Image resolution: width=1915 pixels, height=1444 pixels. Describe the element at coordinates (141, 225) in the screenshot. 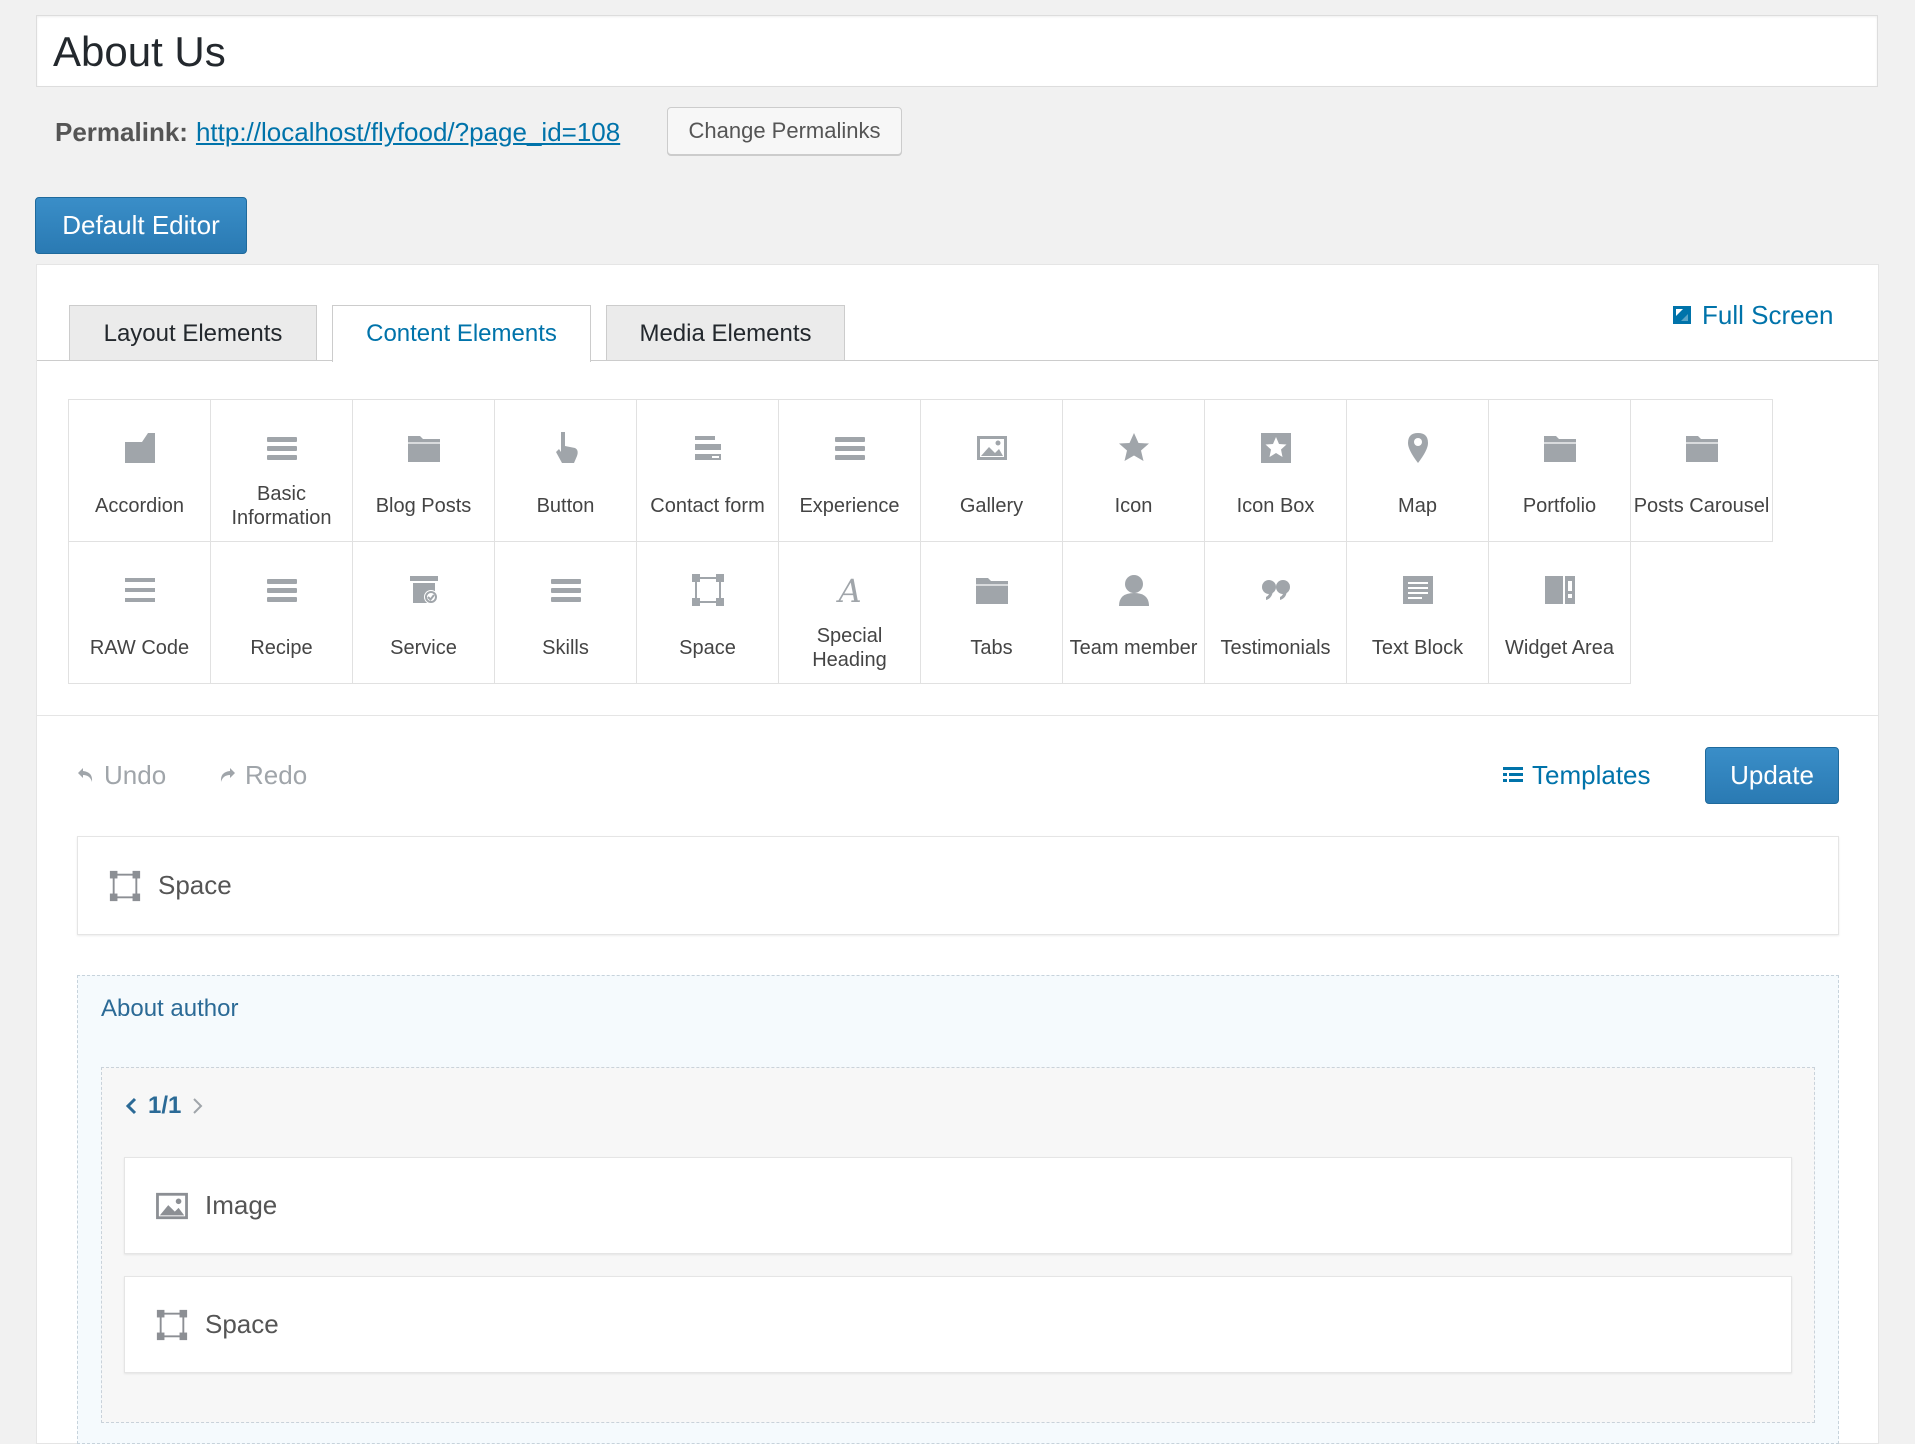

I see `default-editor-button: Default Editor` at that location.